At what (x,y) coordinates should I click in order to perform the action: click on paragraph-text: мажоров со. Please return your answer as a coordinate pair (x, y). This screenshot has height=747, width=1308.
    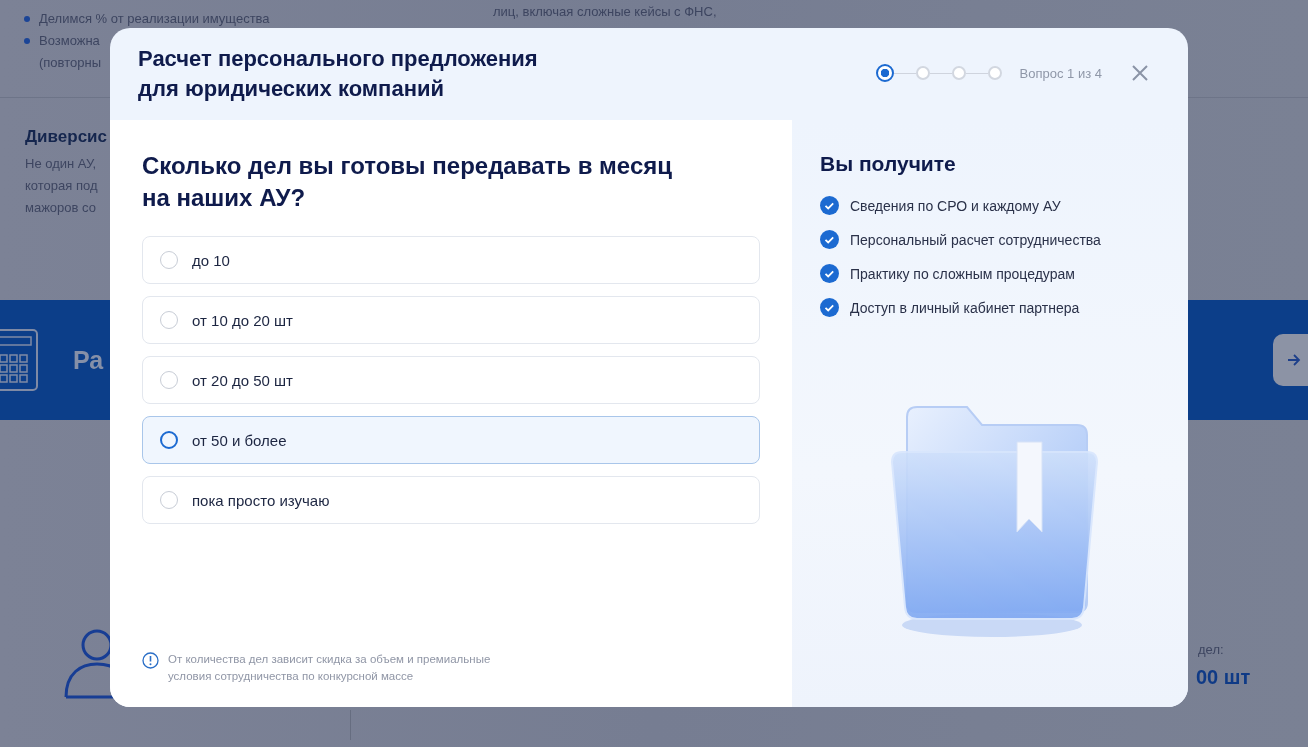
    Looking at the image, I should click on (60, 208).